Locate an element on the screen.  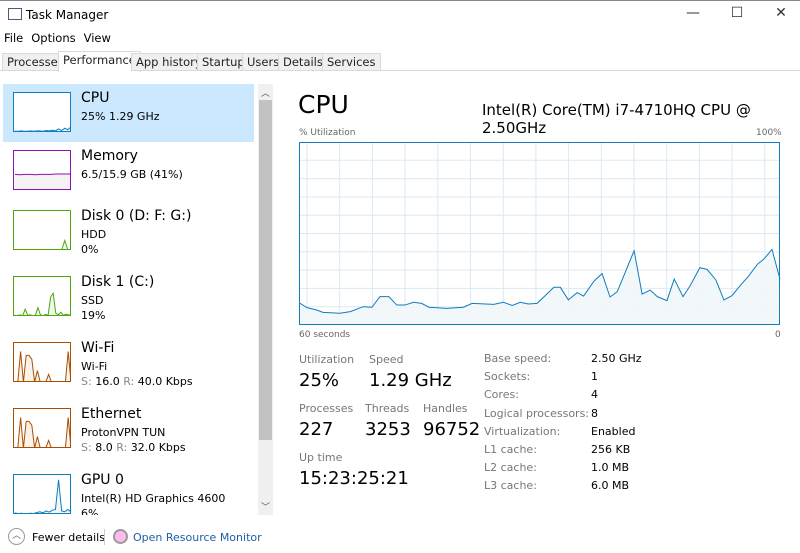
info-value: 256 KB is located at coordinates (611, 449).